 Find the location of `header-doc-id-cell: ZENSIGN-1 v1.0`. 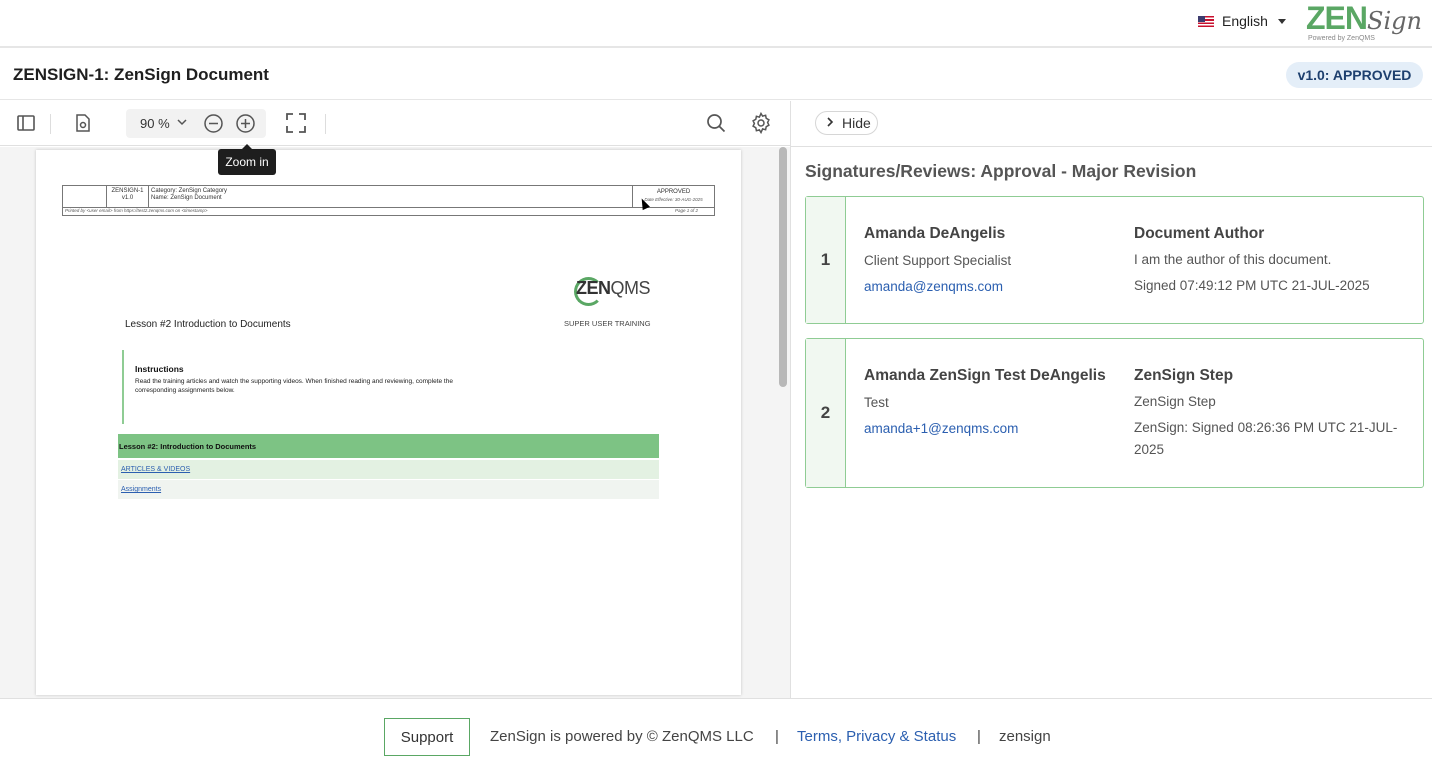

header-doc-id-cell: ZENSIGN-1 v1.0 is located at coordinates (128, 197).